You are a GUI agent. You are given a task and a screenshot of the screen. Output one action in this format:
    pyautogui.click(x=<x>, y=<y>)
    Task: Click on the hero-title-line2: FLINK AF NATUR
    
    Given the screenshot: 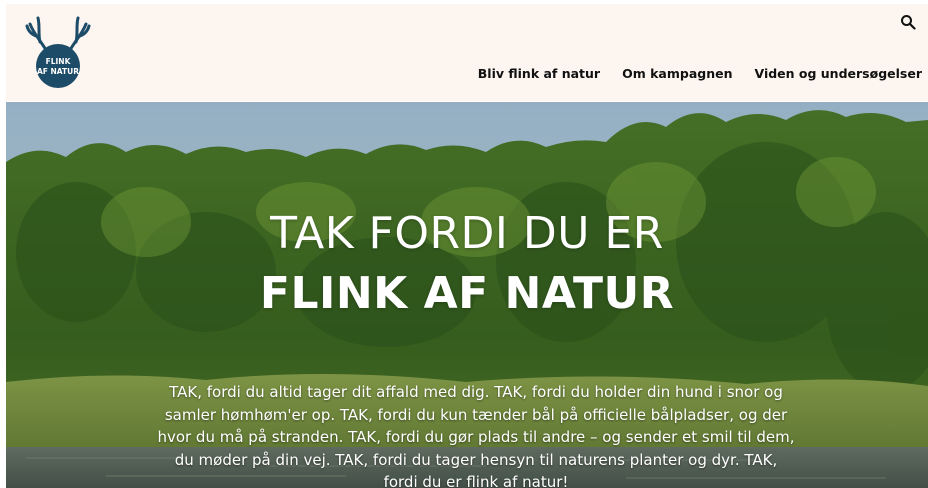 What is the action you would take?
    pyautogui.click(x=467, y=293)
    